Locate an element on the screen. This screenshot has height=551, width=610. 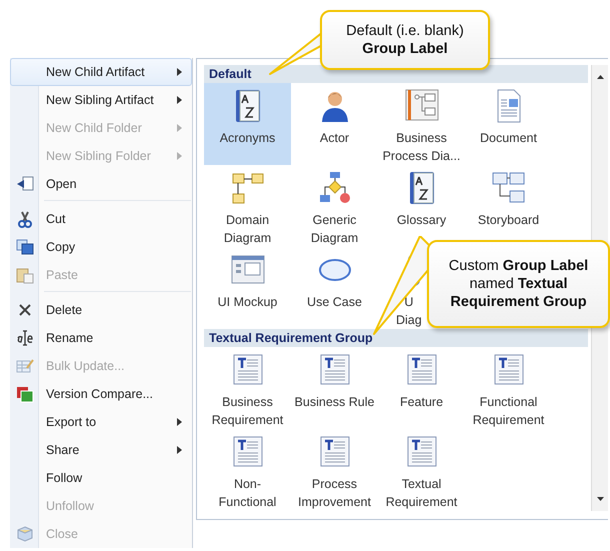
menu-item: Rename is located at coordinates (101, 338).